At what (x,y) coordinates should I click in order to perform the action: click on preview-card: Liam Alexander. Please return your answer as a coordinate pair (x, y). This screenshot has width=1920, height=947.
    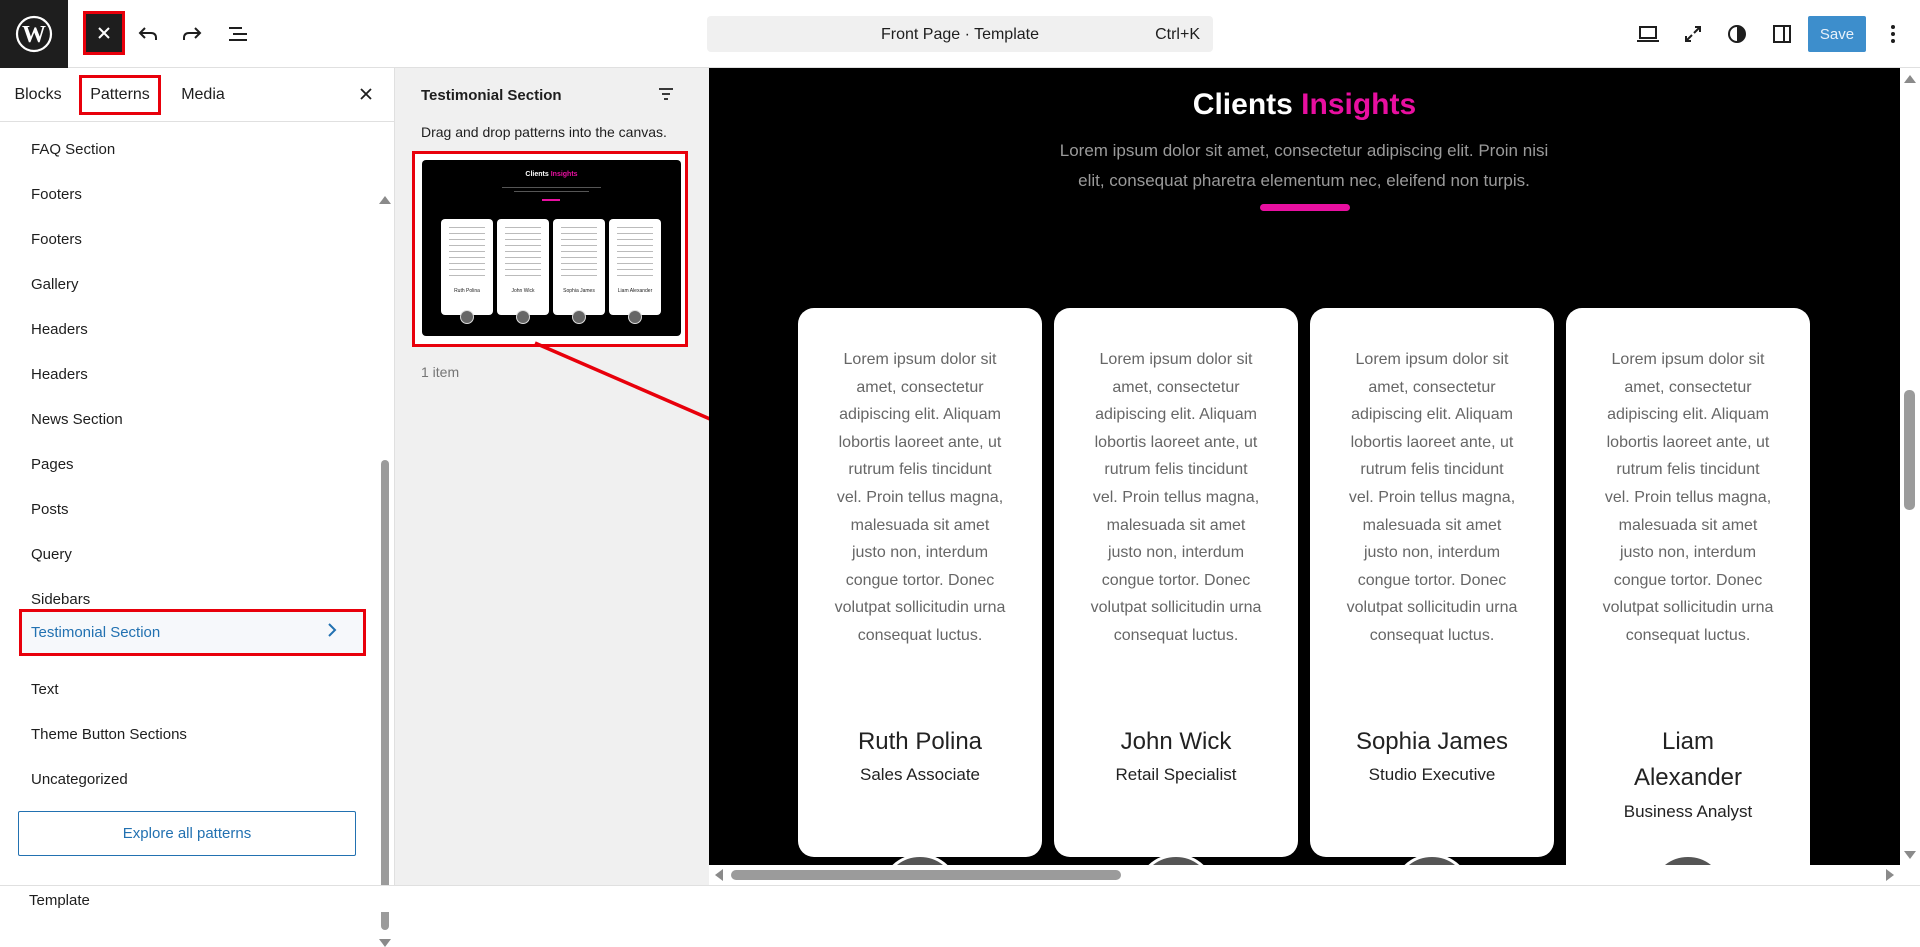
    Looking at the image, I should click on (635, 267).